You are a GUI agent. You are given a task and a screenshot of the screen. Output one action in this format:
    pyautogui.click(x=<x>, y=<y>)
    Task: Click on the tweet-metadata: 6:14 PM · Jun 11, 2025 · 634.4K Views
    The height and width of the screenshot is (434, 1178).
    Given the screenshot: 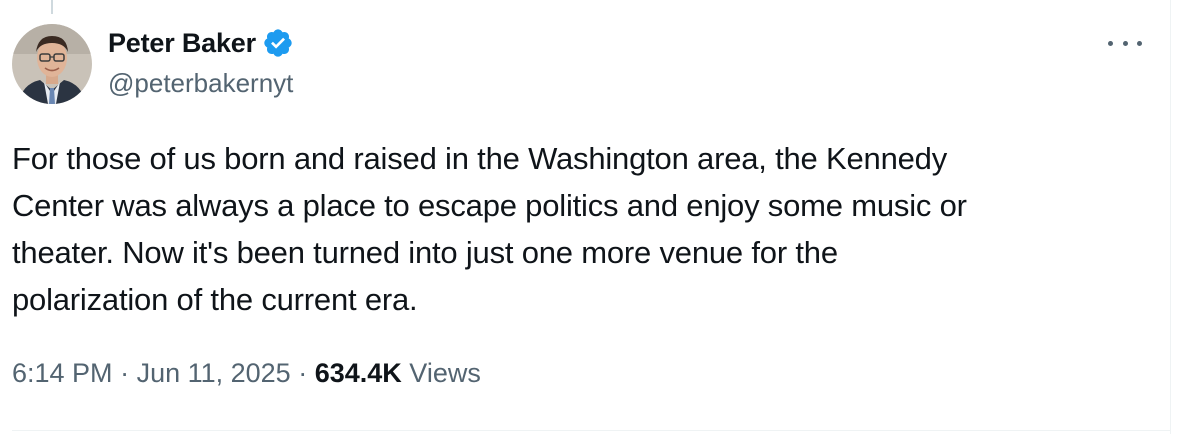 What is the action you would take?
    pyautogui.click(x=246, y=373)
    